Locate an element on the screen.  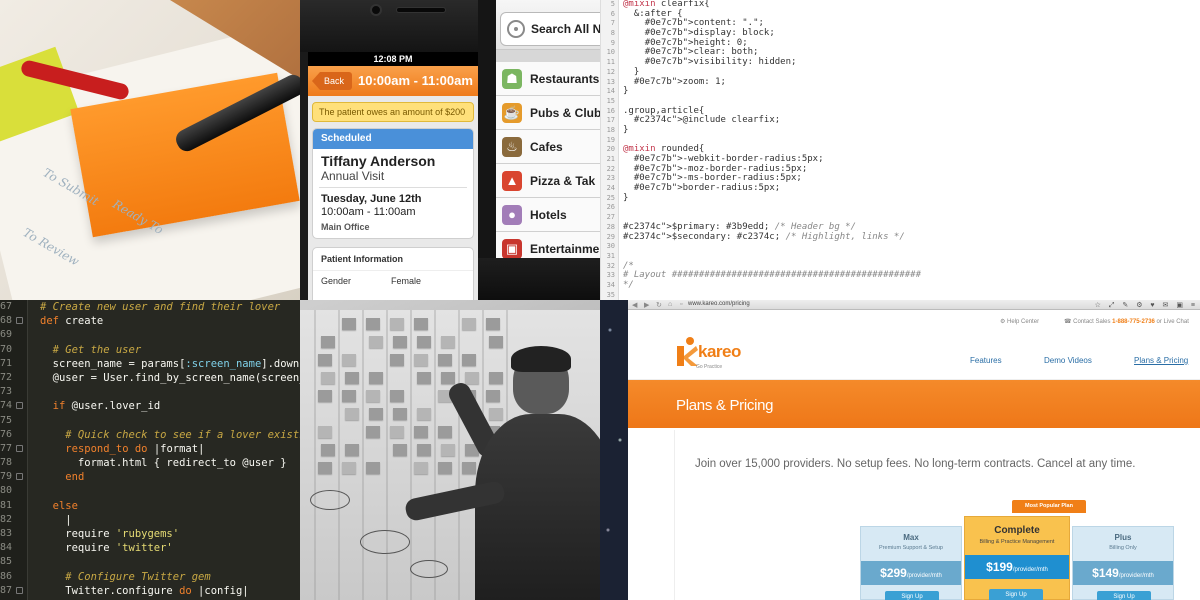
category-row: ● Hotels is located at coordinates (548, 215).